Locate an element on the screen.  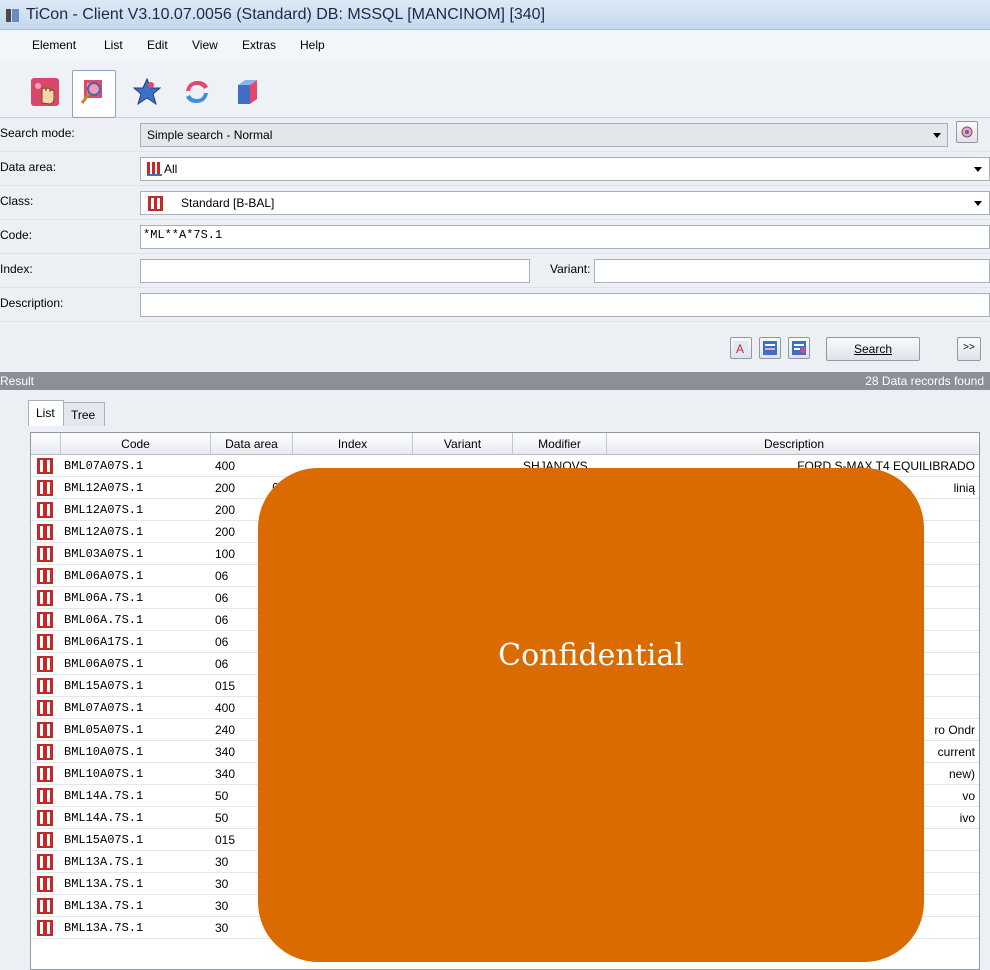
search-magnifier-icon is located at coordinates (91, 92).